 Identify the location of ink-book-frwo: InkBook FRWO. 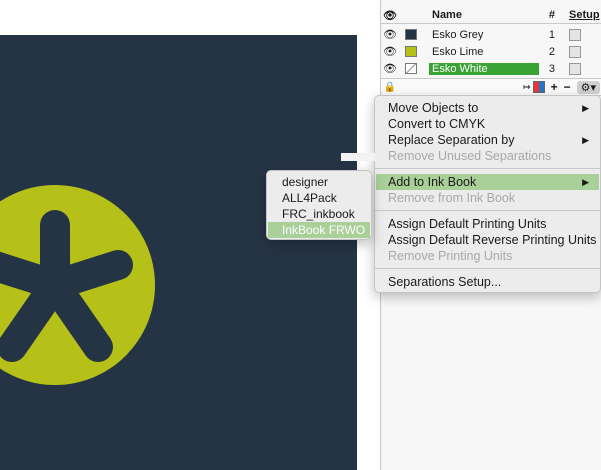
(319, 230).